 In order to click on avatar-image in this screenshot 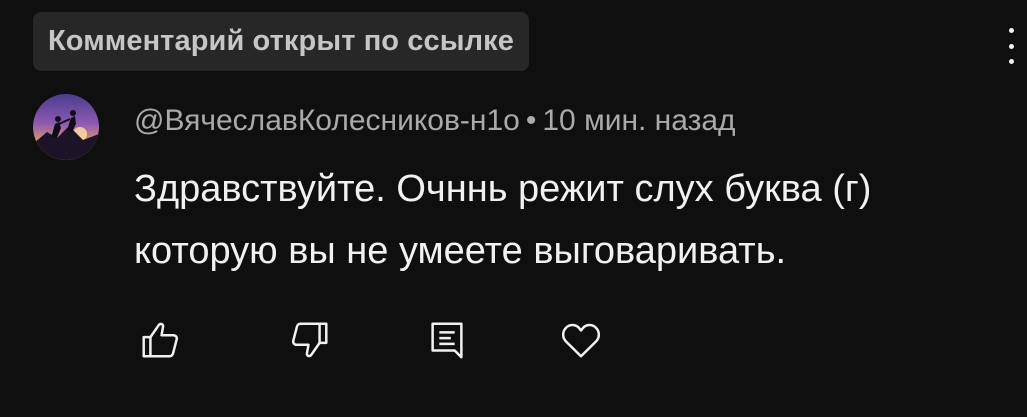, I will do `click(66, 127)`.